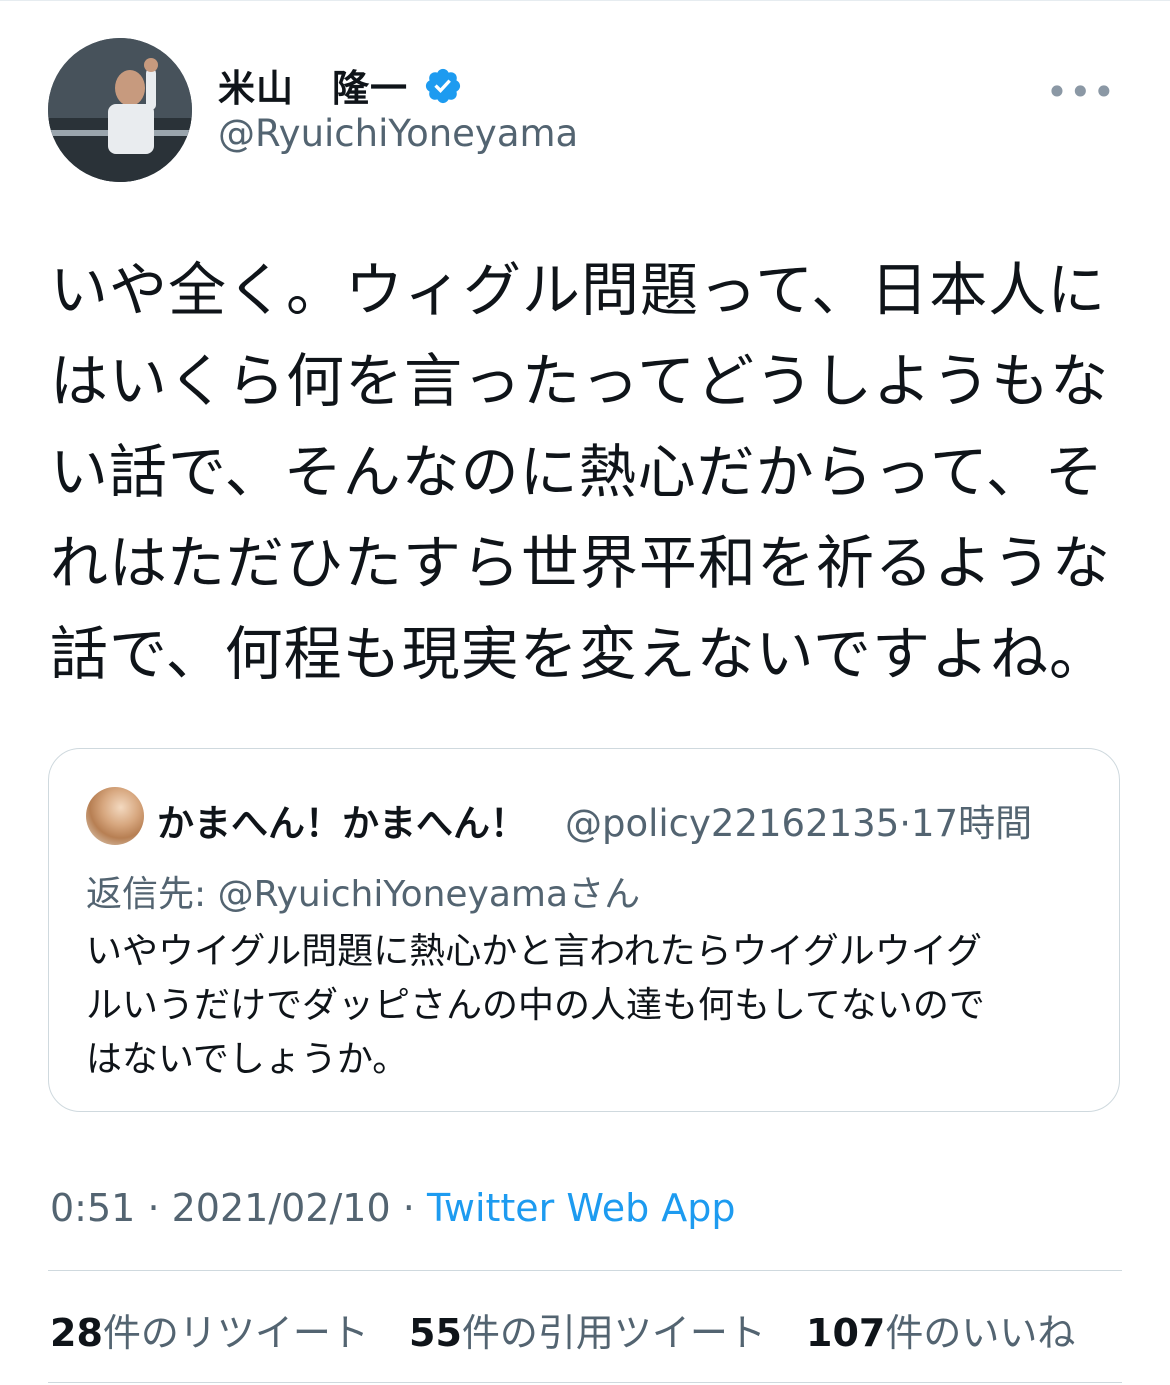 The width and height of the screenshot is (1170, 1385). What do you see at coordinates (732, 823) in the screenshot?
I see `quoted-author-handle: @policy22162135` at bounding box center [732, 823].